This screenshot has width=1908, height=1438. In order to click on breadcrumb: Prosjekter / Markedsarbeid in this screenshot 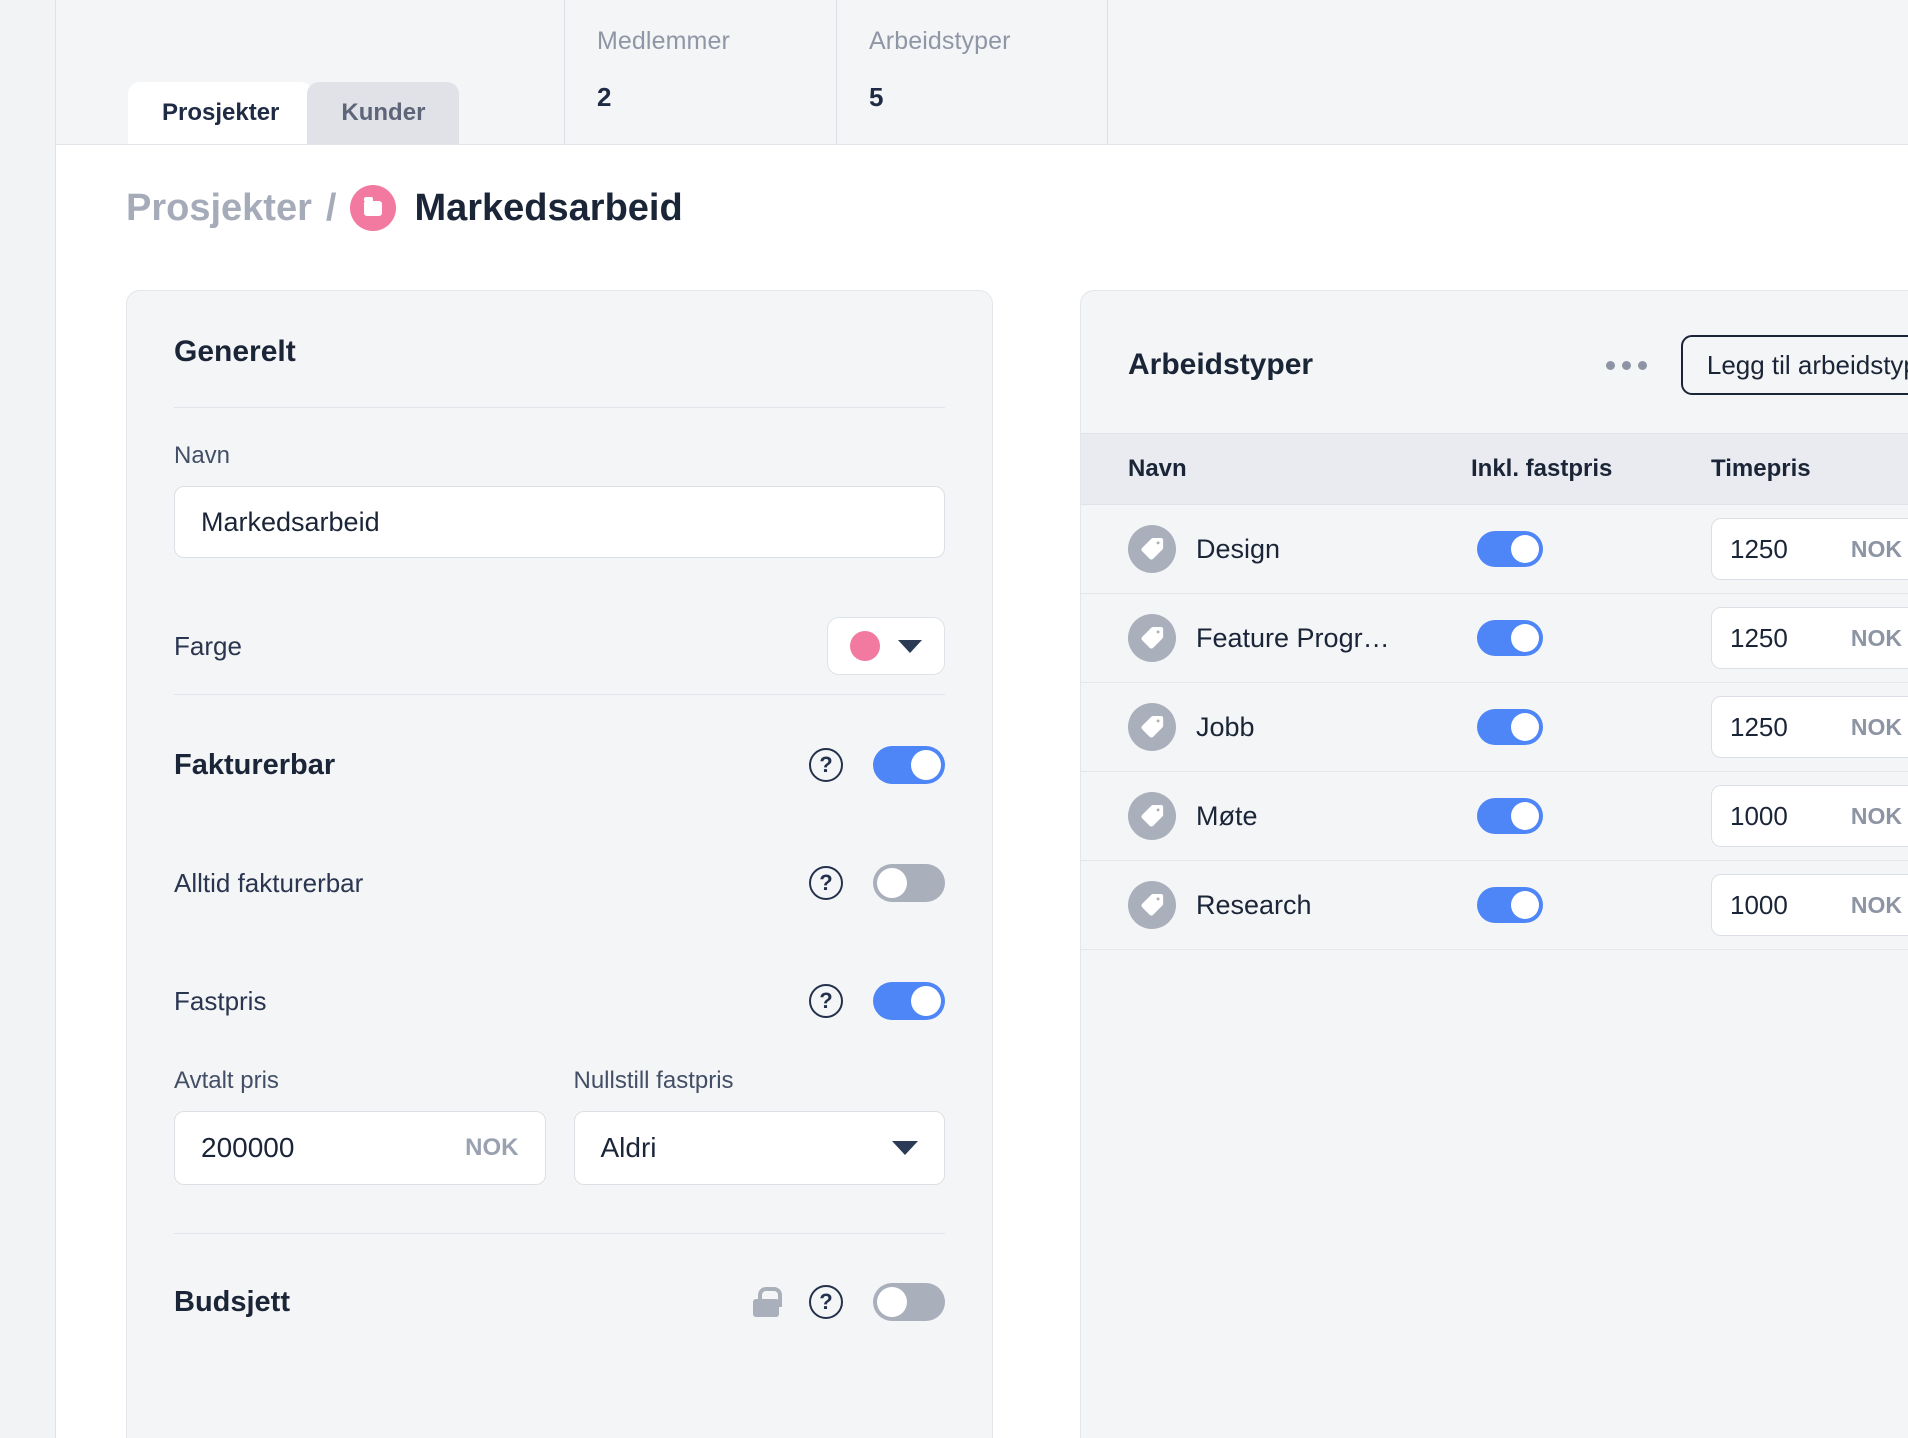, I will do `click(404, 208)`.